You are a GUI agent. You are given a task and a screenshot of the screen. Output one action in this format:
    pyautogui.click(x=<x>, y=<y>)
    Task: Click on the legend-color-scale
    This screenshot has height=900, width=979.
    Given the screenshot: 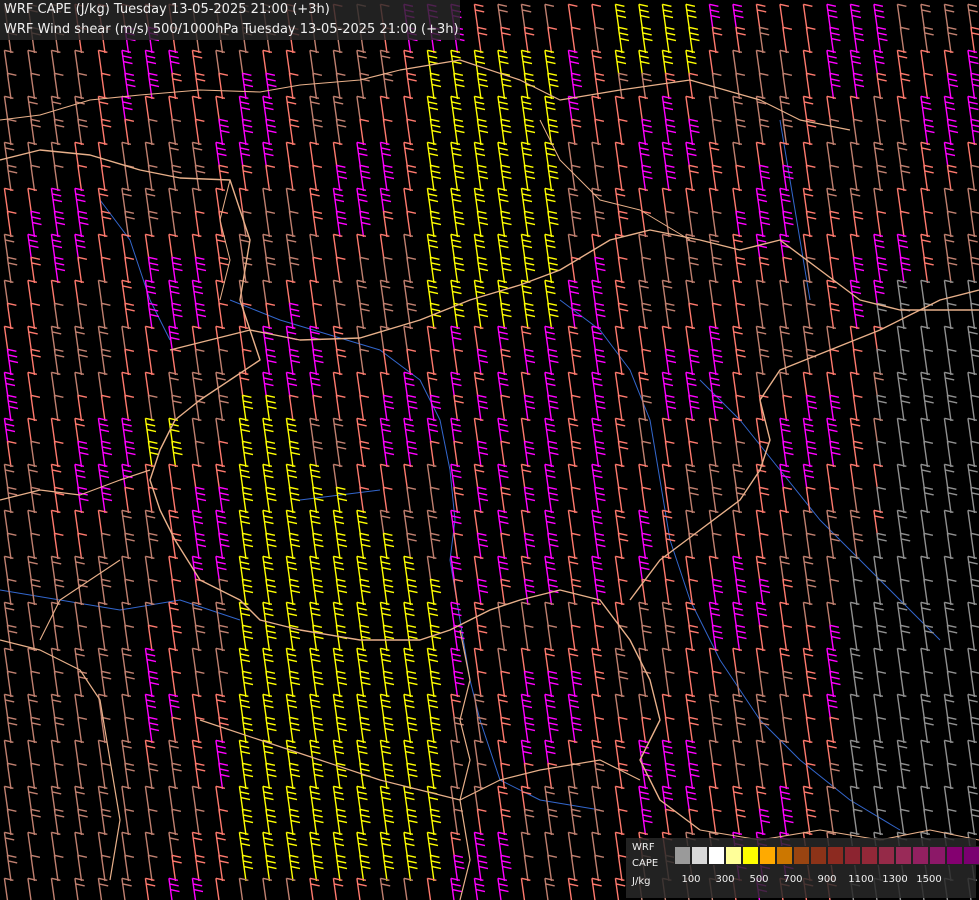 What is the action you would take?
    pyautogui.click(x=826, y=855)
    